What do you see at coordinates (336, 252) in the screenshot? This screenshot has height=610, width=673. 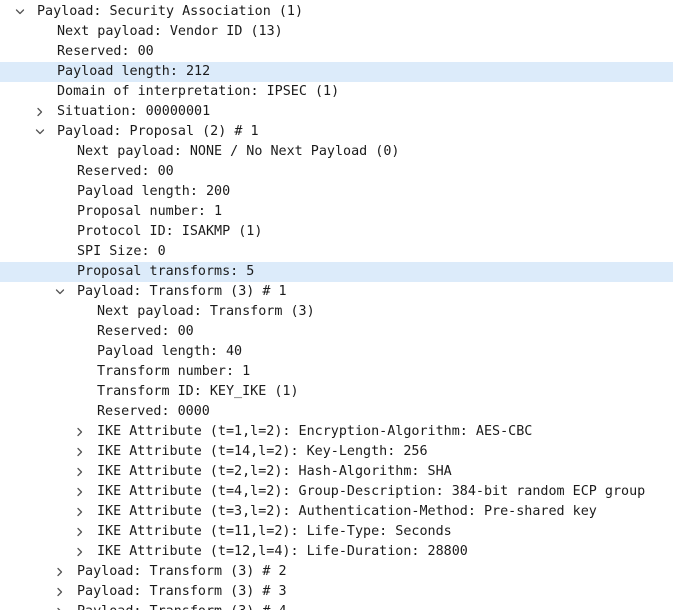 I see `tree-row: SPI Size: 0` at bounding box center [336, 252].